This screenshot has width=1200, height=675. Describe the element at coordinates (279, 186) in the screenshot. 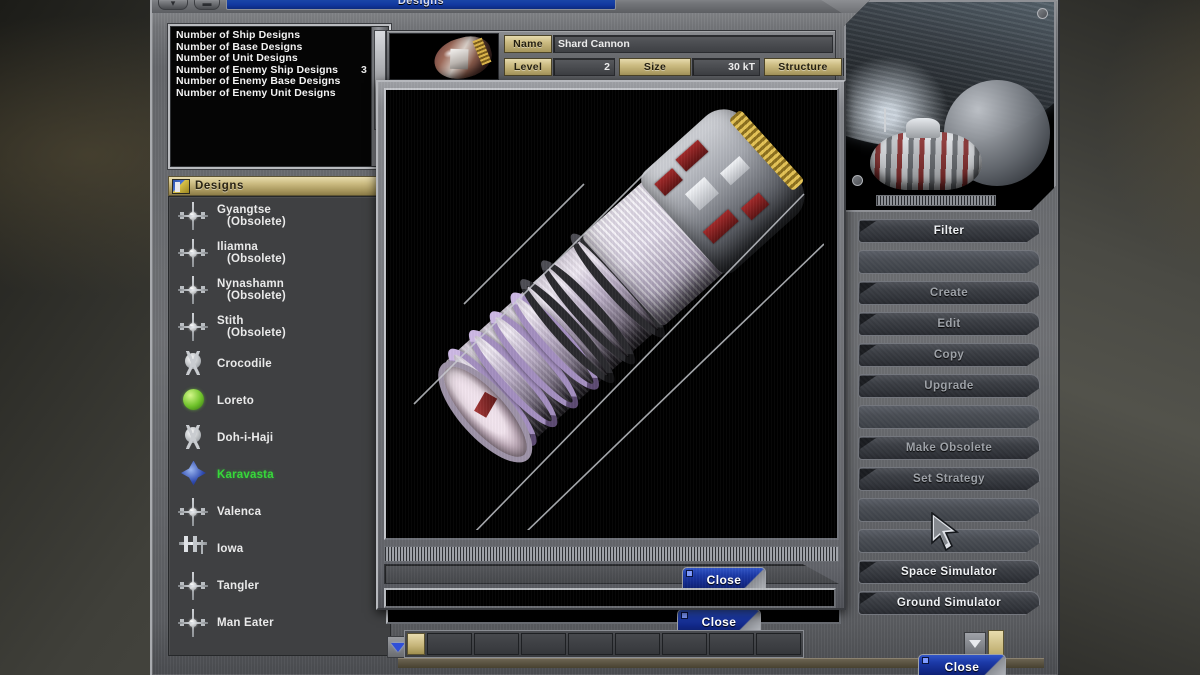

I see `designs-panel-header: Designs` at that location.